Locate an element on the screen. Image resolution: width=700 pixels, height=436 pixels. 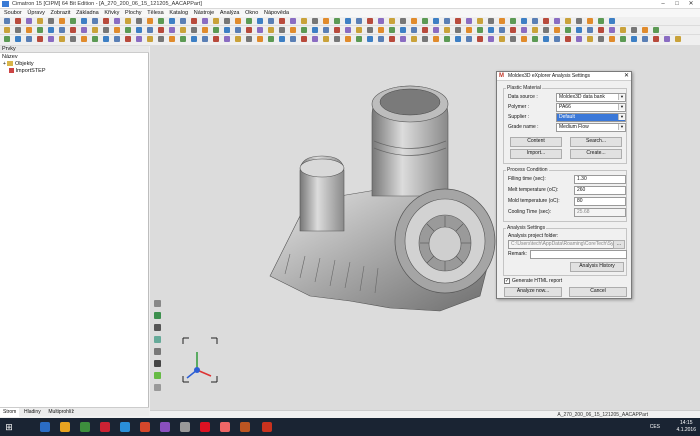
melt-temperature-input: 260 is located at coordinates (600, 190).